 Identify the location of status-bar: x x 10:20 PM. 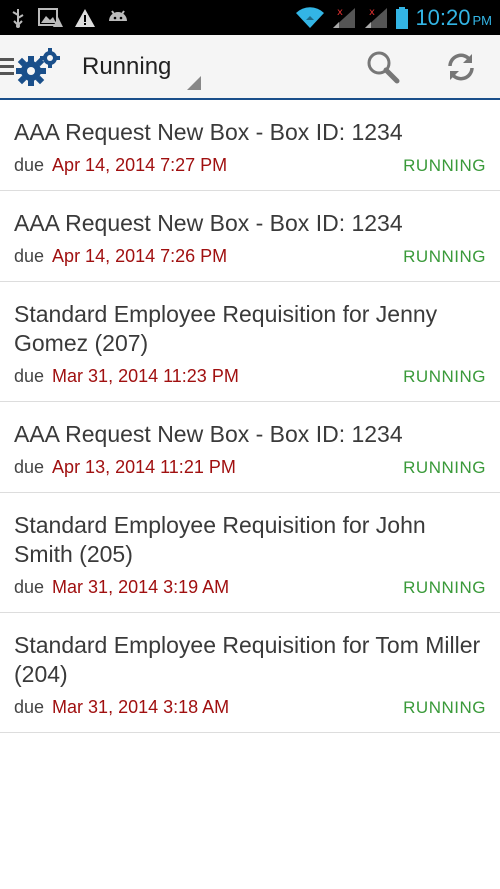
(250, 17).